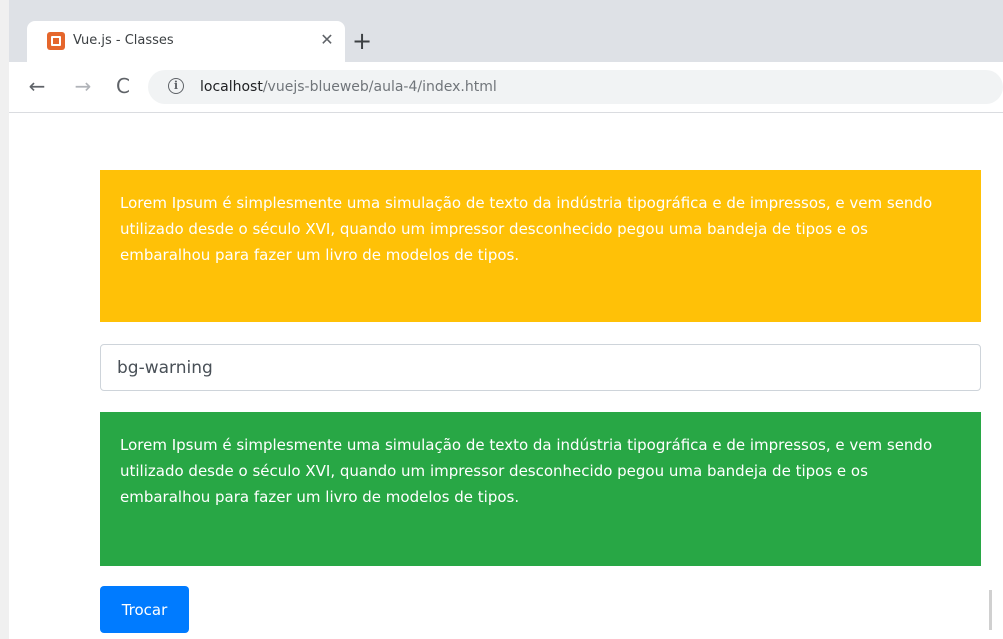  Describe the element at coordinates (506, 31) in the screenshot. I see `tab-bar: Vue.js - Classes ✕ +` at that location.